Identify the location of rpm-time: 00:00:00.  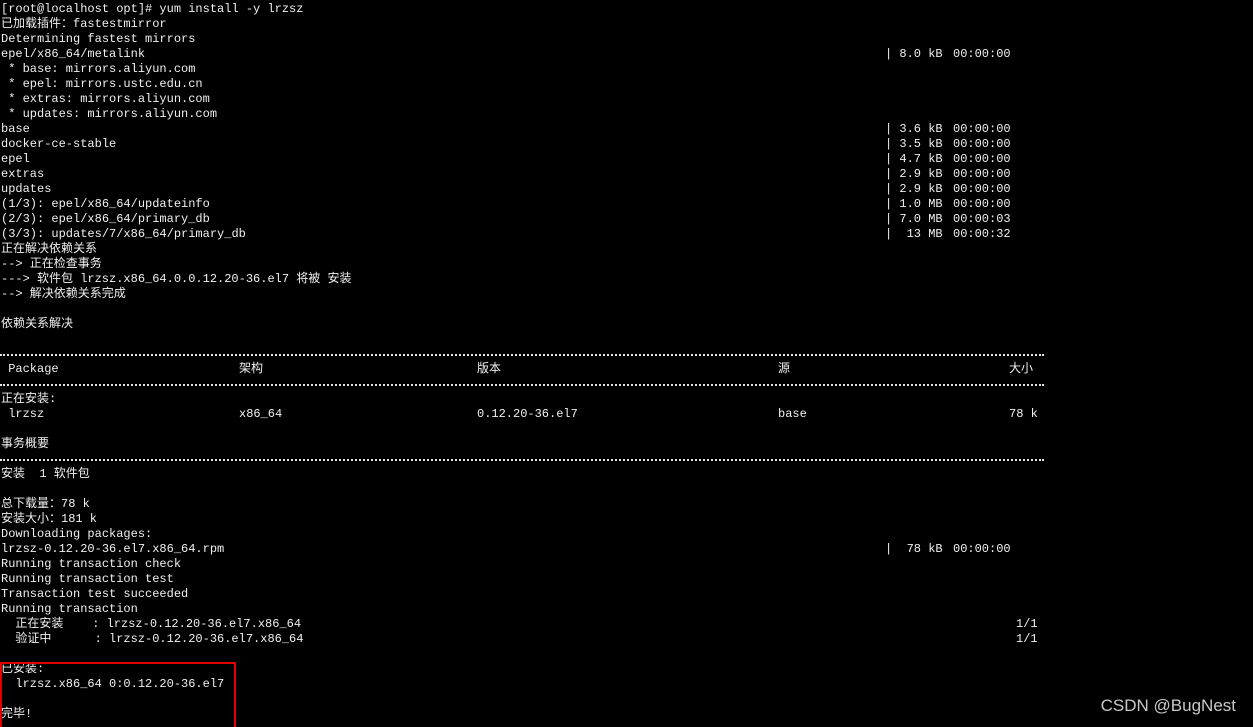
(982, 549).